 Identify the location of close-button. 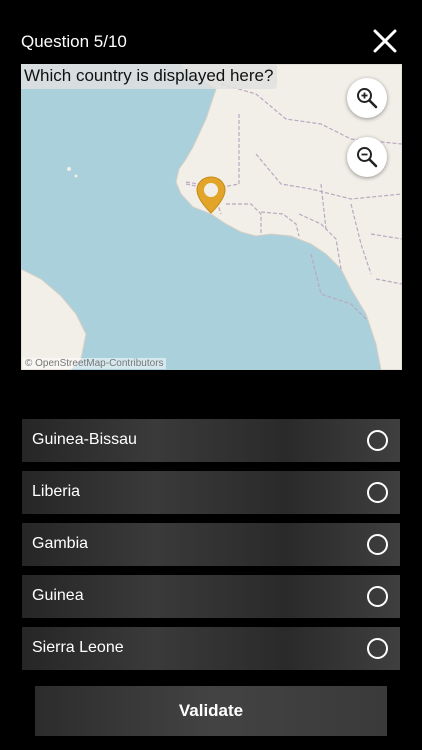
(385, 41).